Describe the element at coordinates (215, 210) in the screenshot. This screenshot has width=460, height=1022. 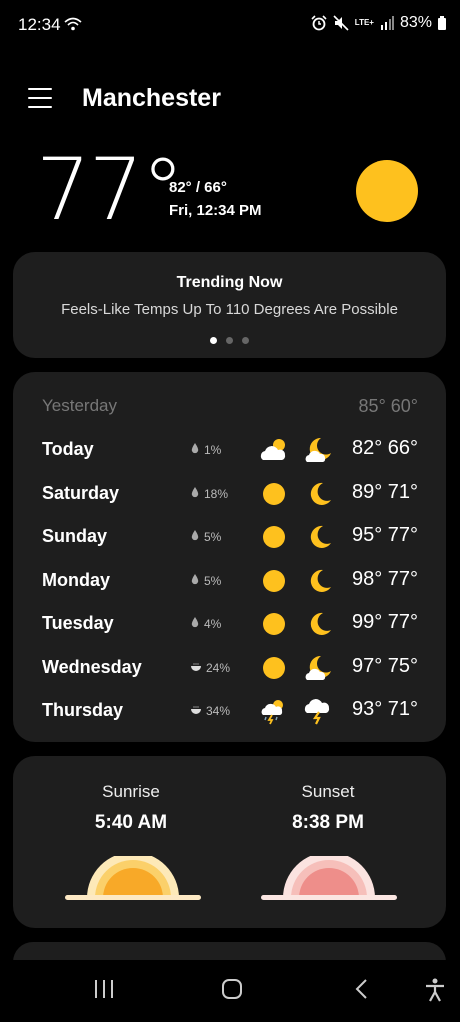
I see `current-datetime: Fri, 12:34 PM` at that location.